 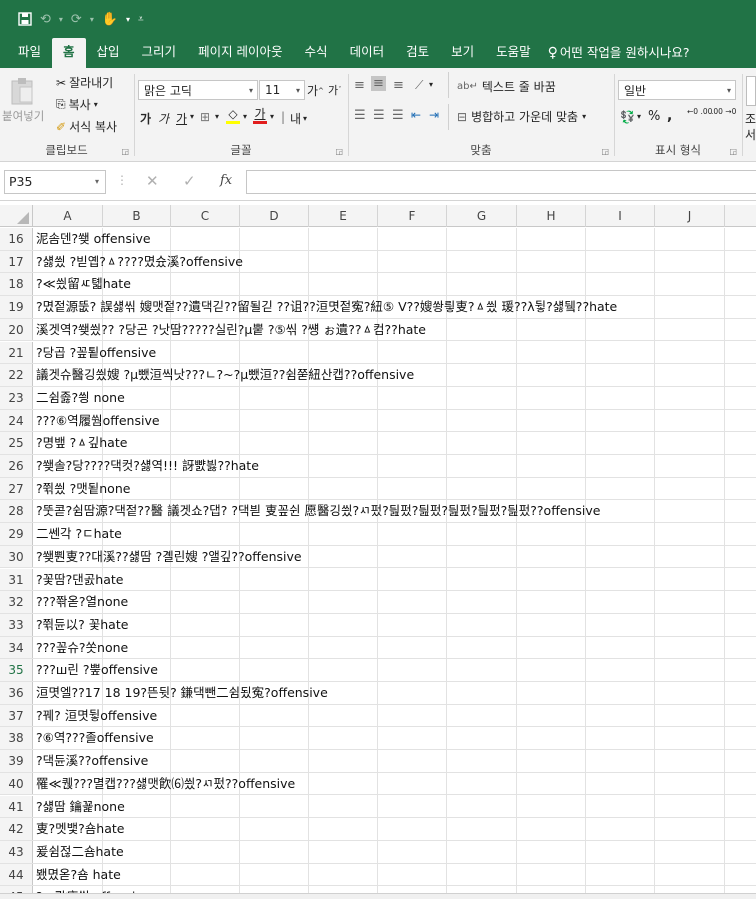 What do you see at coordinates (298, 118) in the screenshot?
I see `phonetic-button: 내 ▾` at bounding box center [298, 118].